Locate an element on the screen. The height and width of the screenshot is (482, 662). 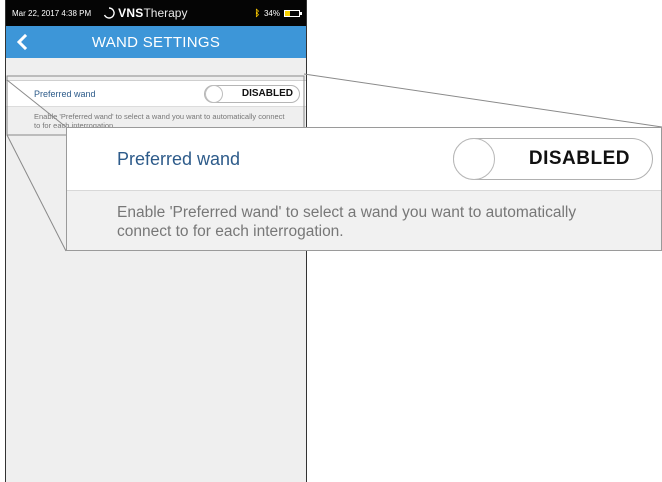
zoom-toggle-knob is located at coordinates (474, 159).